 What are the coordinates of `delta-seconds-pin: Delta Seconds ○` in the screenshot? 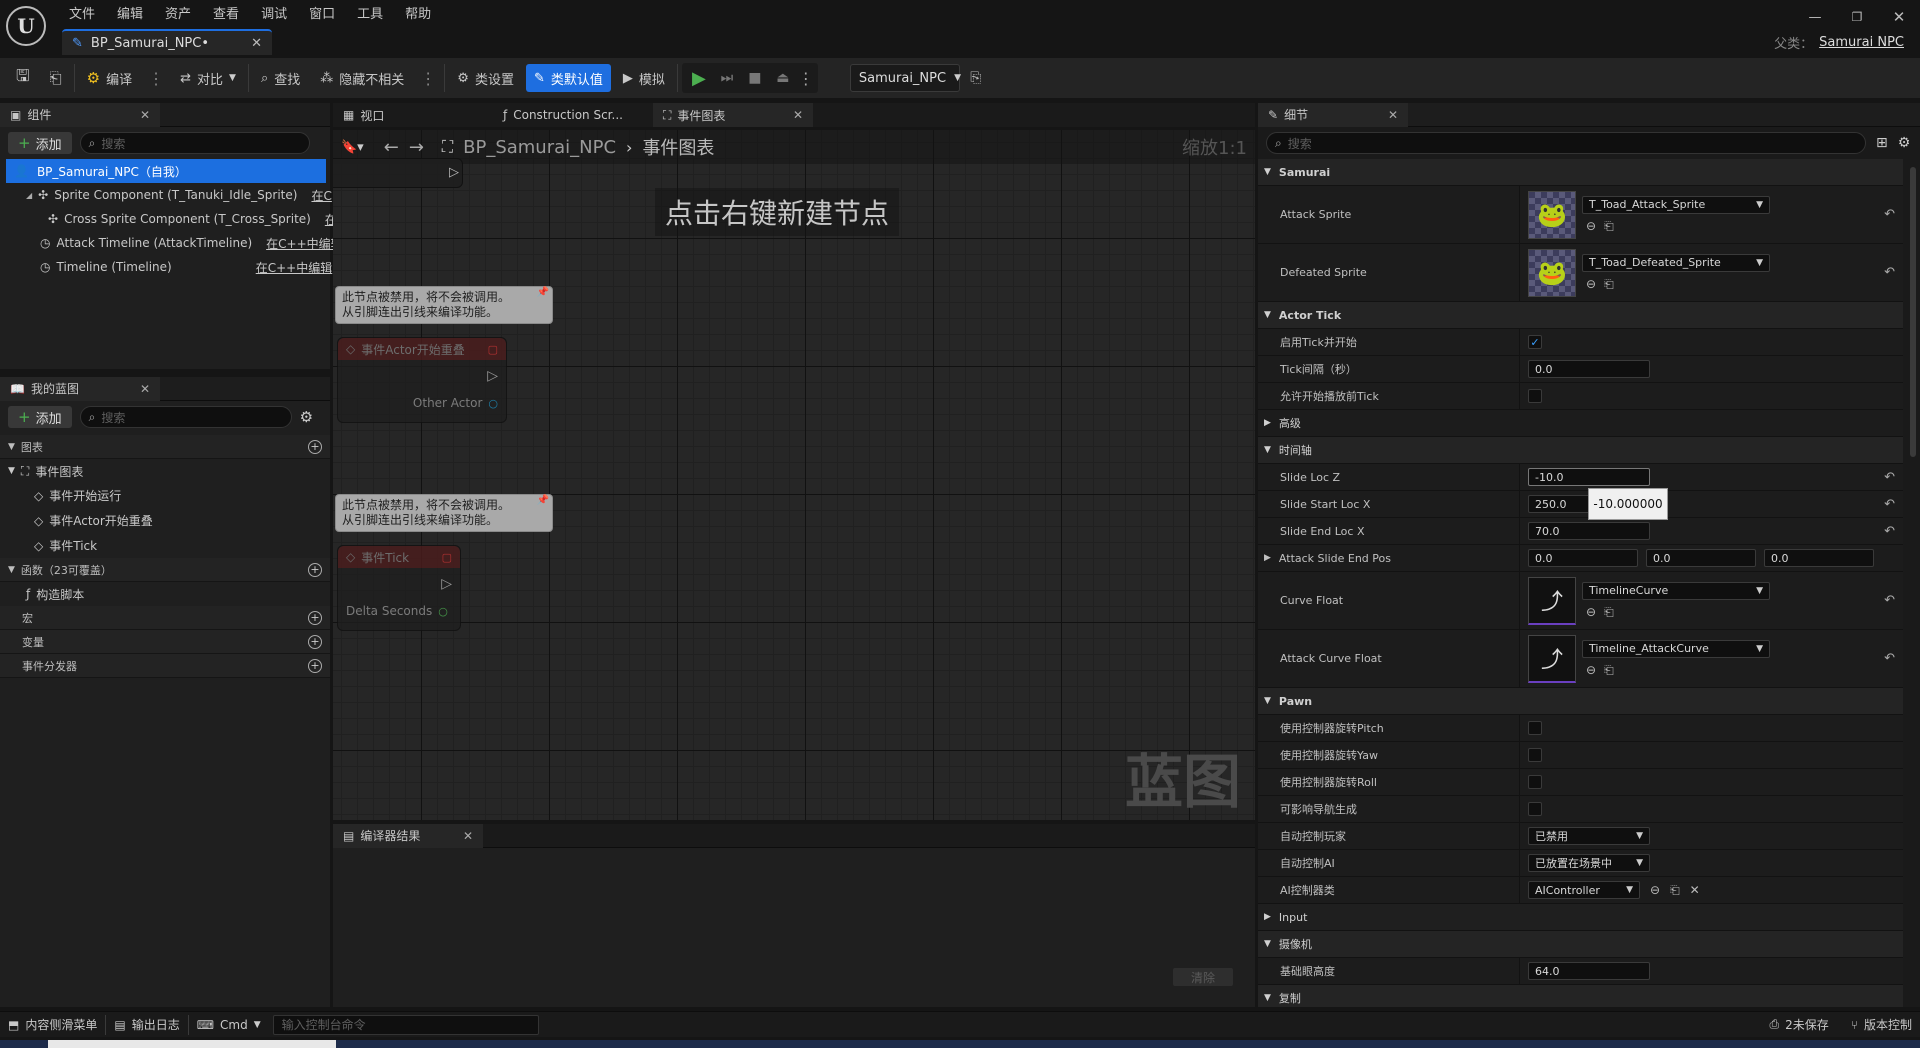 It's located at (397, 611).